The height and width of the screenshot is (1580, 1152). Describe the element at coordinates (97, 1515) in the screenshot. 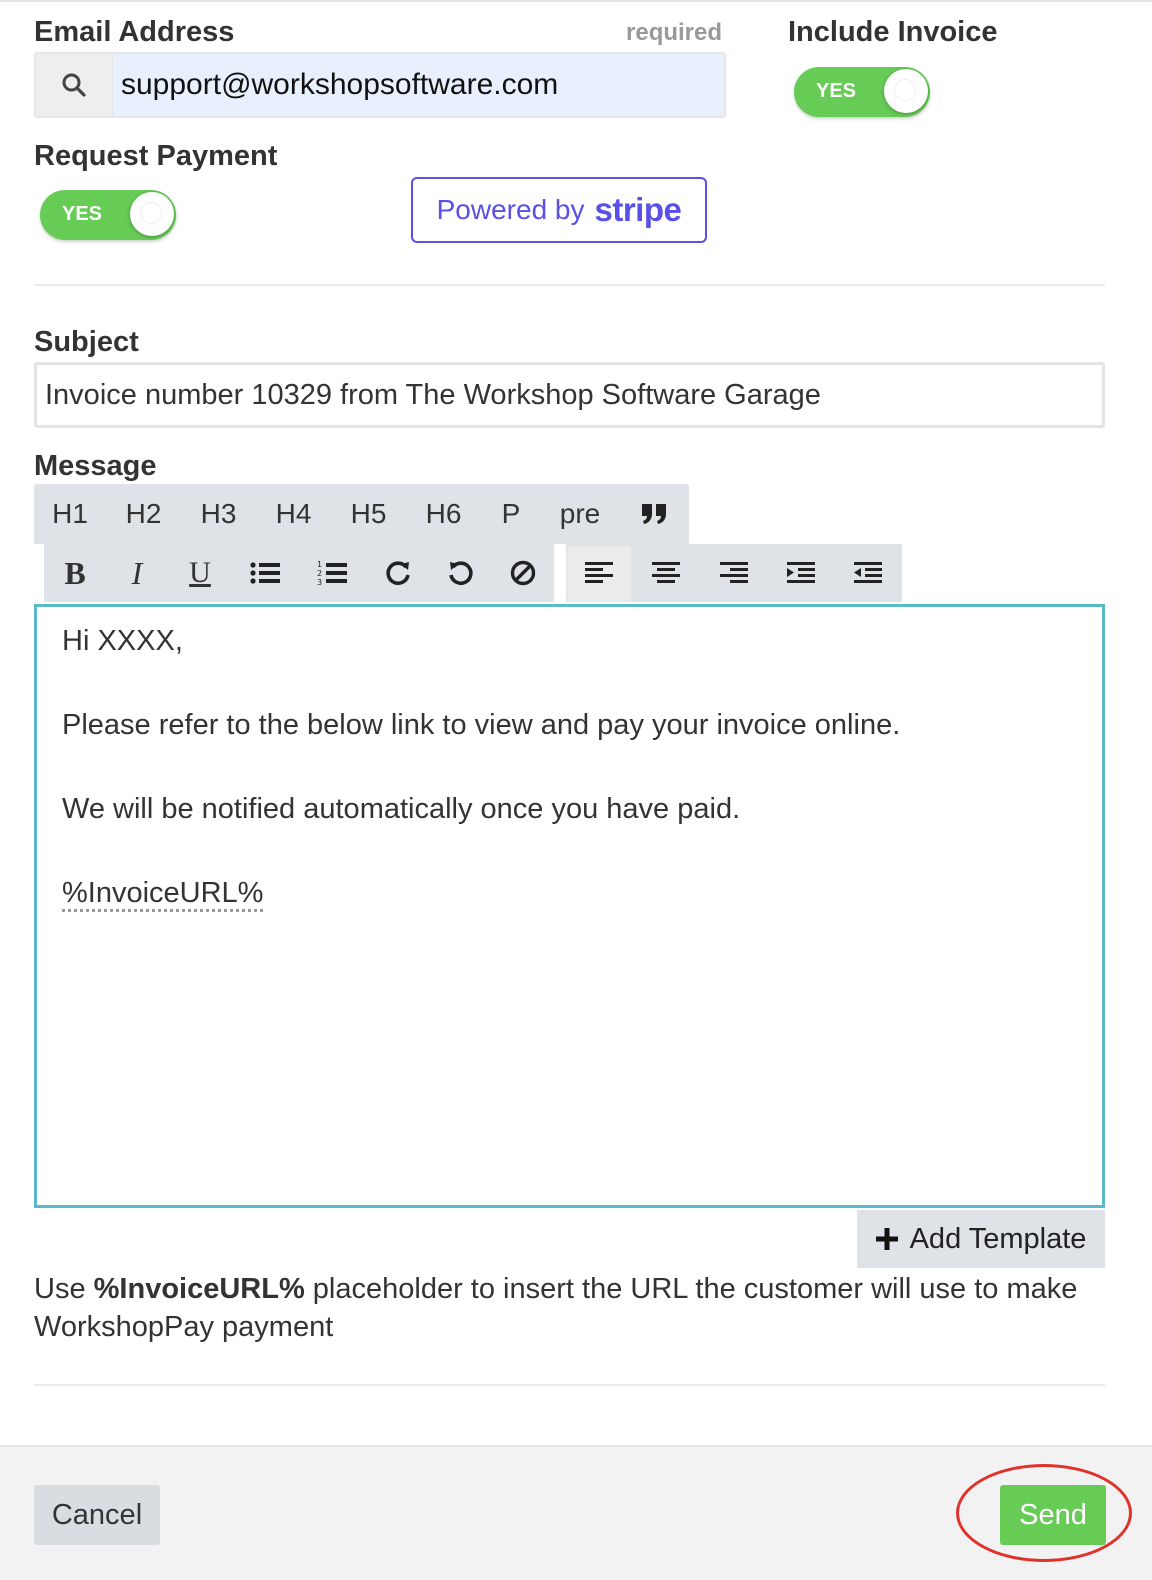

I see `cancel-button: Cancel` at that location.